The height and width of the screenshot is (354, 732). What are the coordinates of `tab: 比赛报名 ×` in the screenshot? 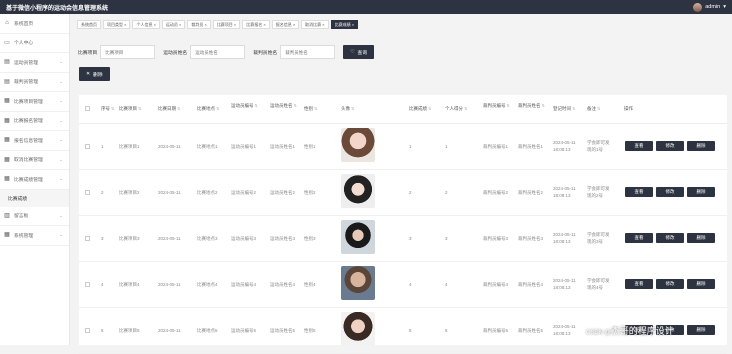 It's located at (256, 24).